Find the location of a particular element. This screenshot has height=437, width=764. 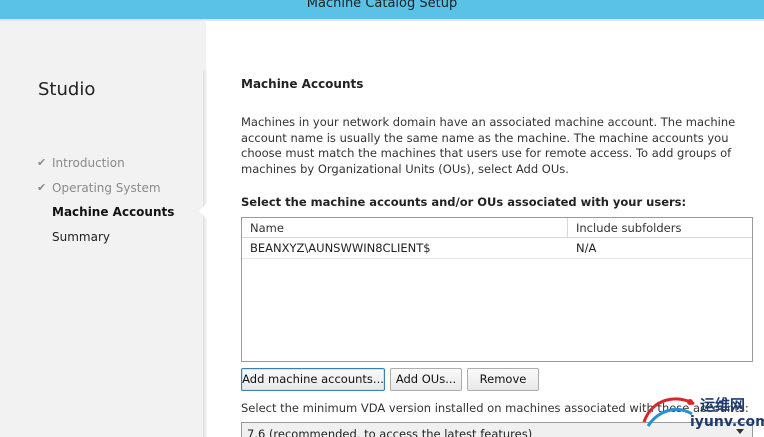

step-introduction: Introduction is located at coordinates (88, 163).